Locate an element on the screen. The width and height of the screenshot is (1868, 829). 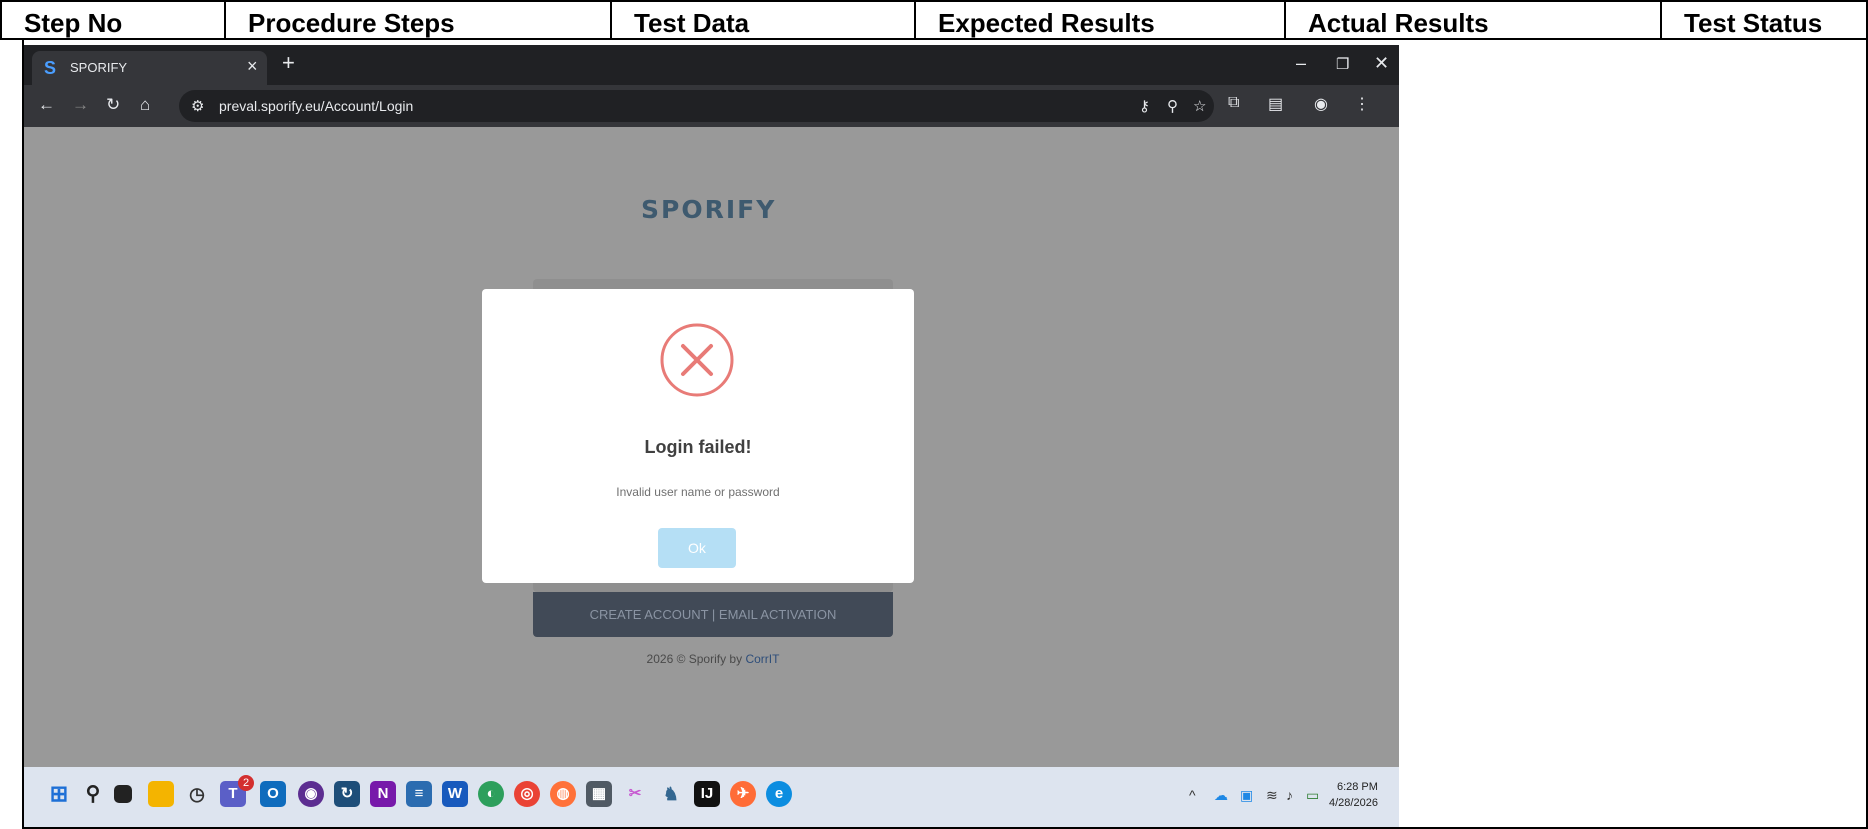
header-actual-results: Actual Results is located at coordinates (1472, 20).